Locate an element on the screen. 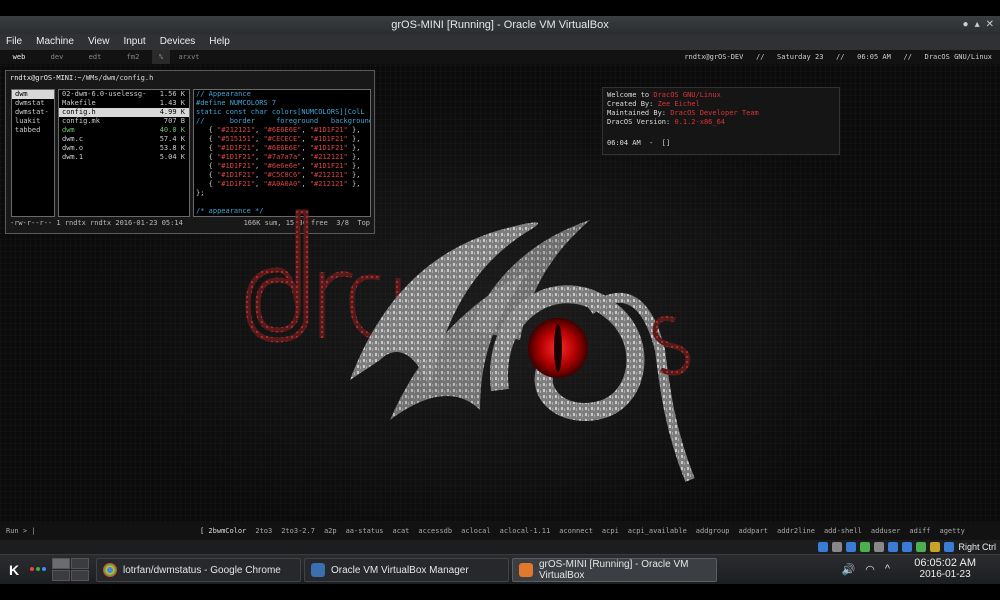 The image size is (1000, 600). command-item: acat is located at coordinates (401, 531).